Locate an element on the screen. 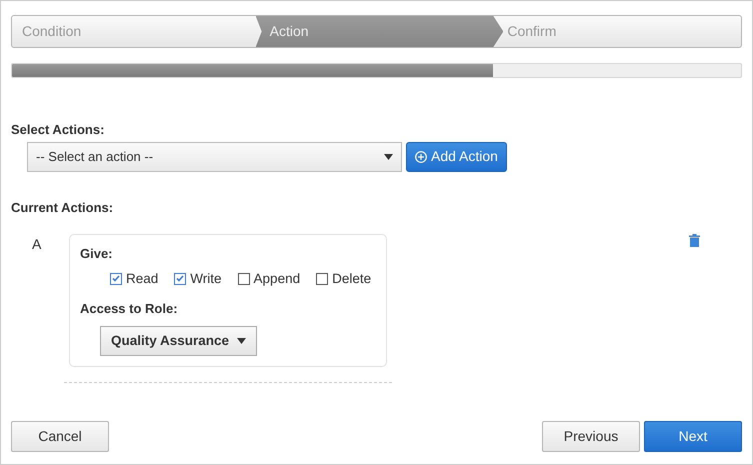 This screenshot has width=753, height=465. add-action-button: Add Action is located at coordinates (456, 157).